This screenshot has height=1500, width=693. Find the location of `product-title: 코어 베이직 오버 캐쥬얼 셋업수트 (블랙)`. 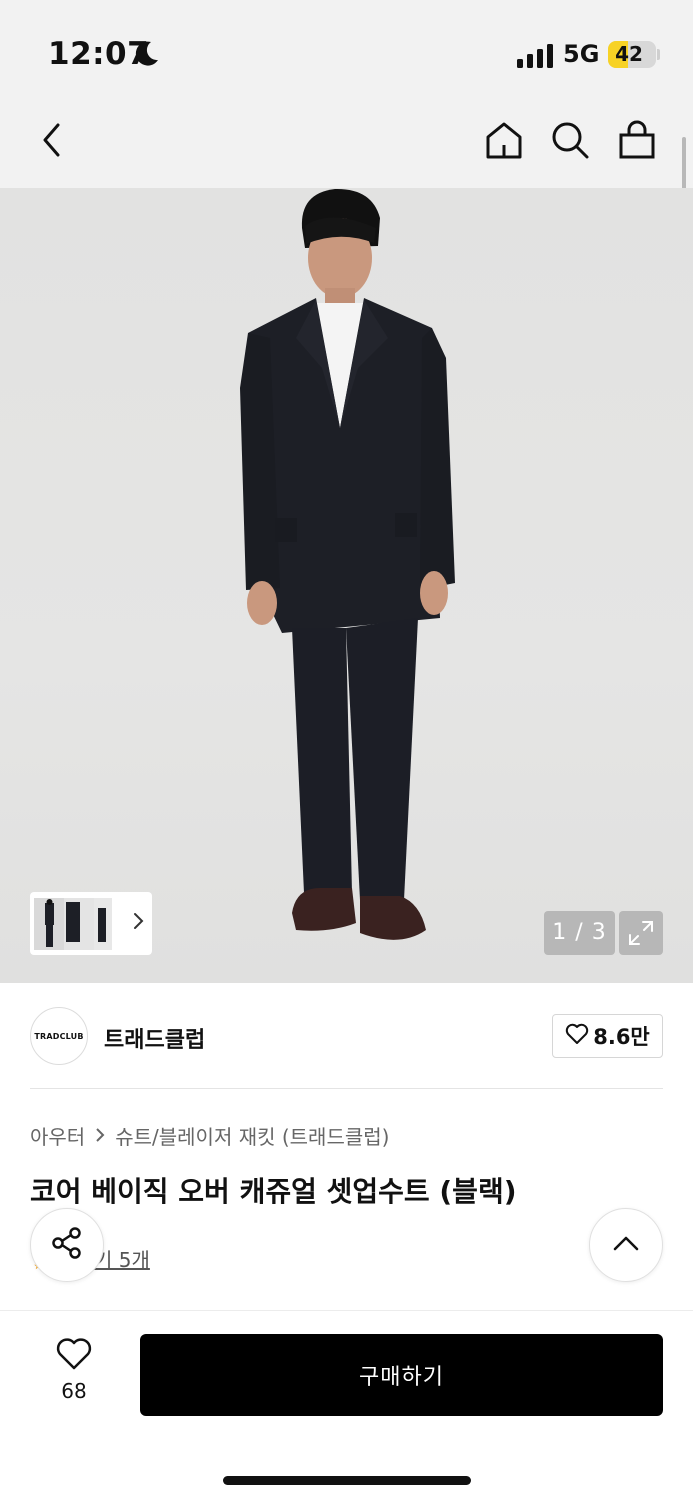

product-title: 코어 베이직 오버 캐쥬얼 셋업수트 (블랙) is located at coordinates (273, 1191).